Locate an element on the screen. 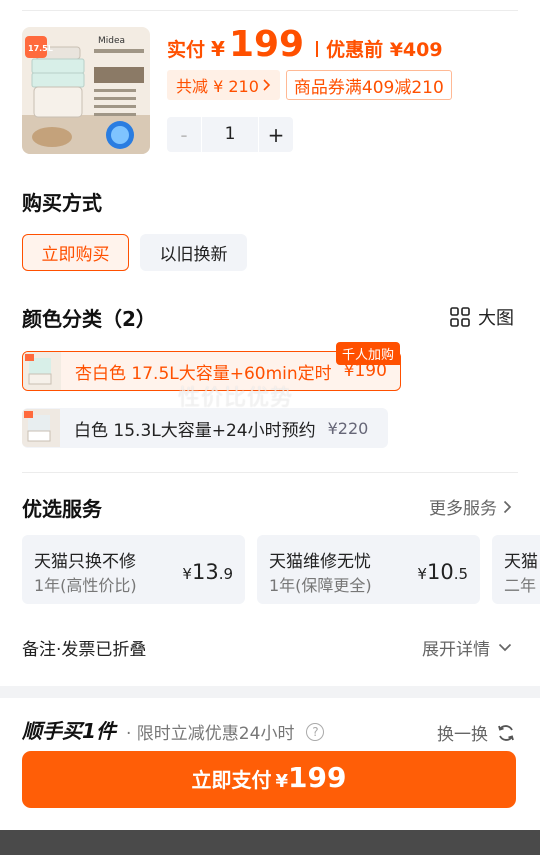  service-card-partial: 天猫 二年 is located at coordinates (516, 569).